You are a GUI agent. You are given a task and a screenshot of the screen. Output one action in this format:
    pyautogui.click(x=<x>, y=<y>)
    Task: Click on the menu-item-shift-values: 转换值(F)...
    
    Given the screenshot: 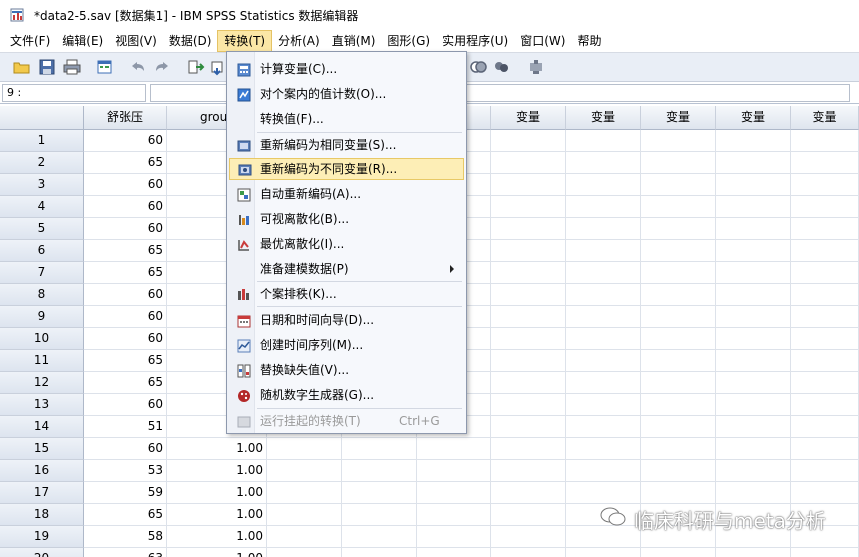 What is the action you would take?
    pyautogui.click(x=346, y=119)
    